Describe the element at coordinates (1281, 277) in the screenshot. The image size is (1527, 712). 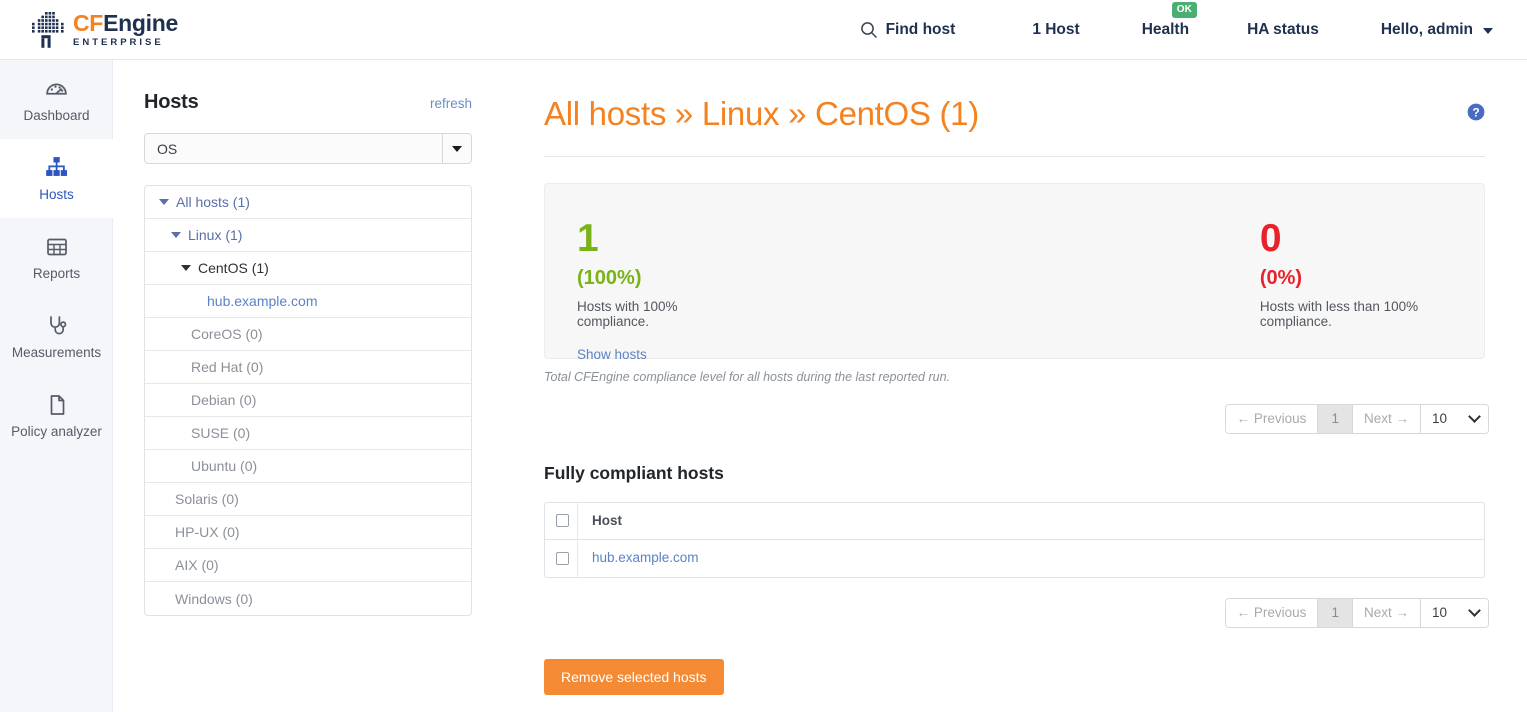
I see `noncompliant-percent: (0%)` at that location.